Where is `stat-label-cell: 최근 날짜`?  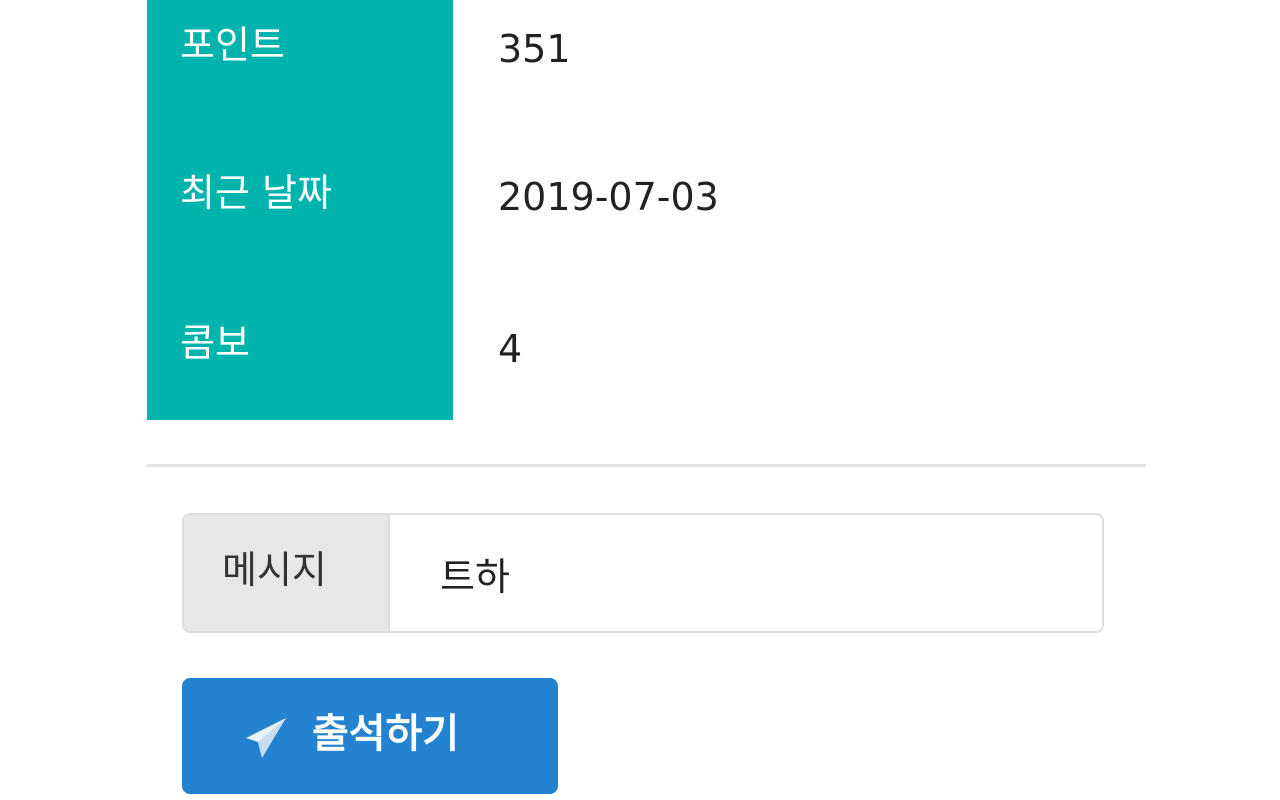
stat-label-cell: 최근 날짜 is located at coordinates (300, 200).